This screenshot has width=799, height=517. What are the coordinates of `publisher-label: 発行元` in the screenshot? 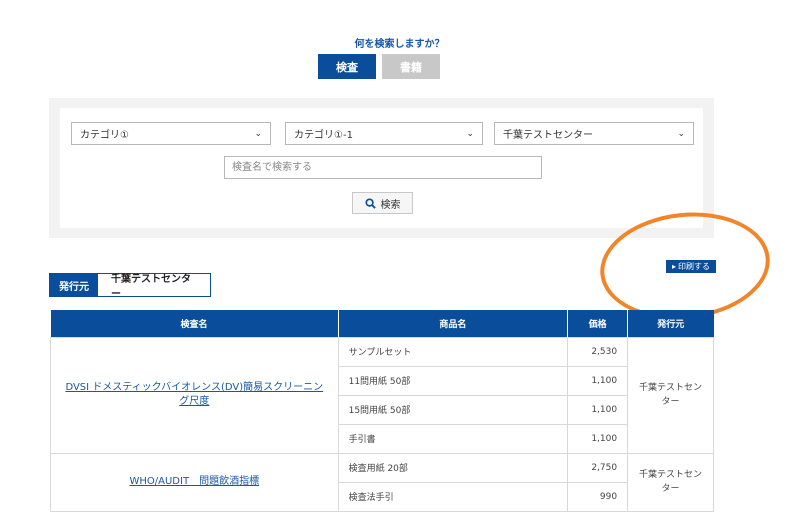 It's located at (74, 285).